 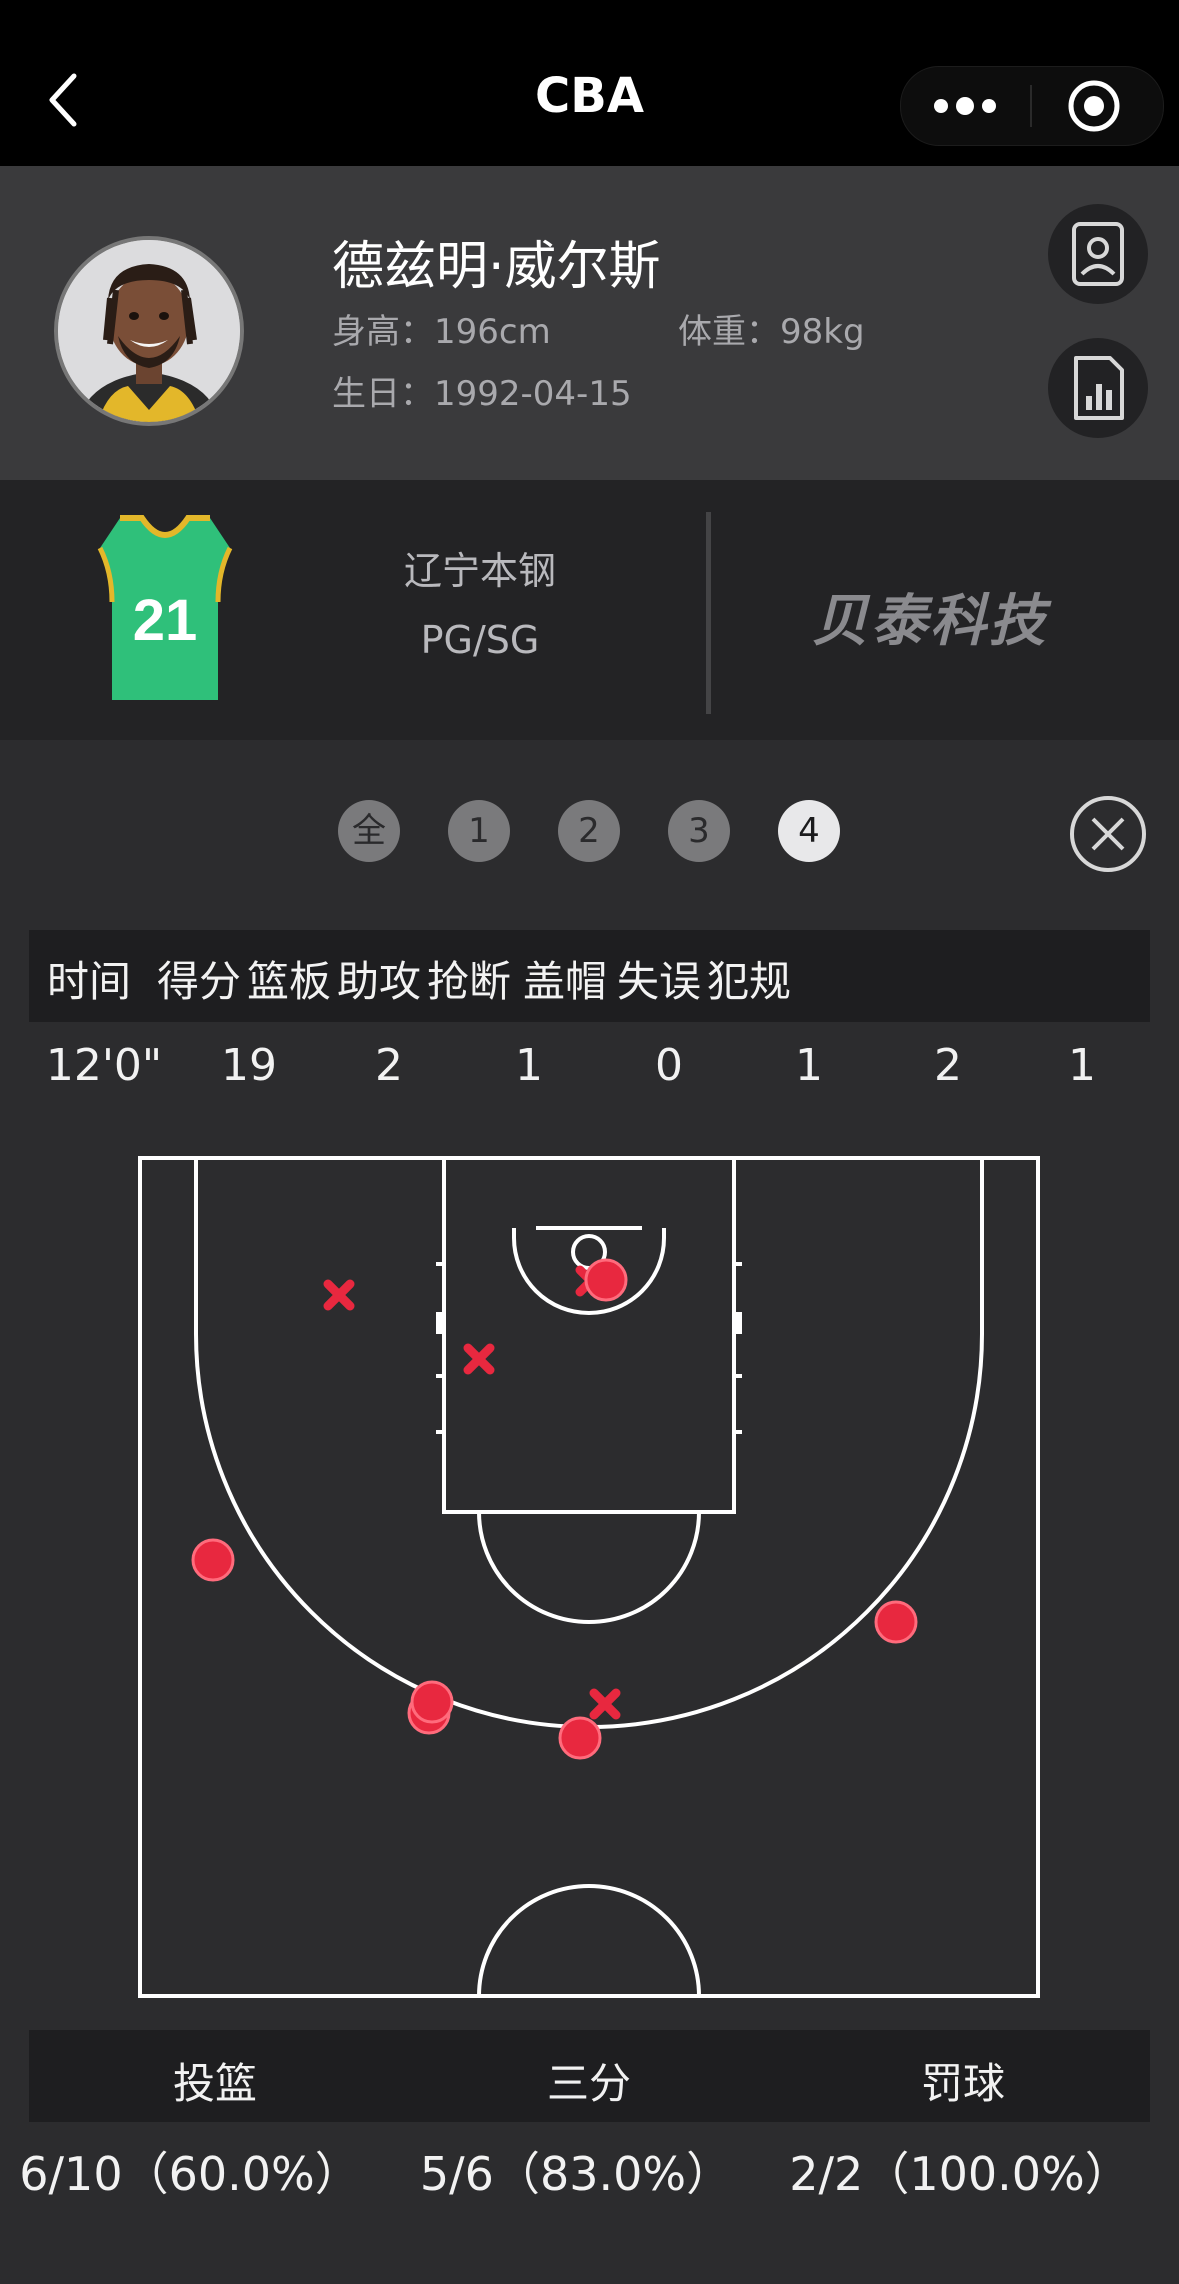 I want to click on stats-value-points: 19, so click(x=249, y=1065).